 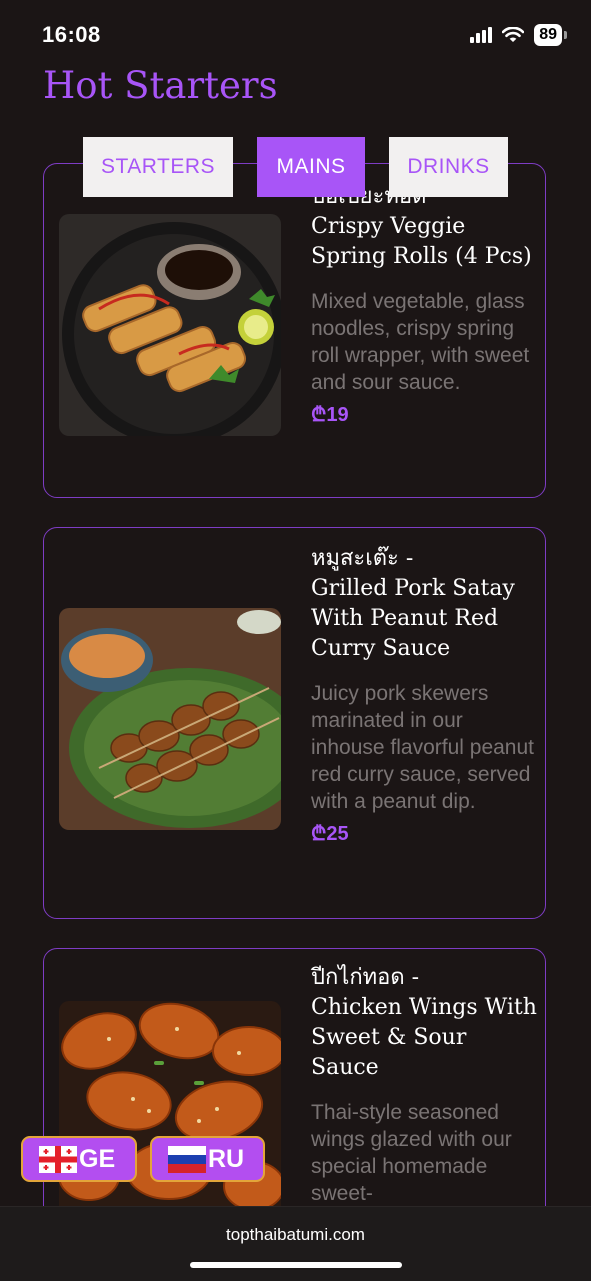 I want to click on url-text: topthaibatumi.com, so click(x=295, y=1235).